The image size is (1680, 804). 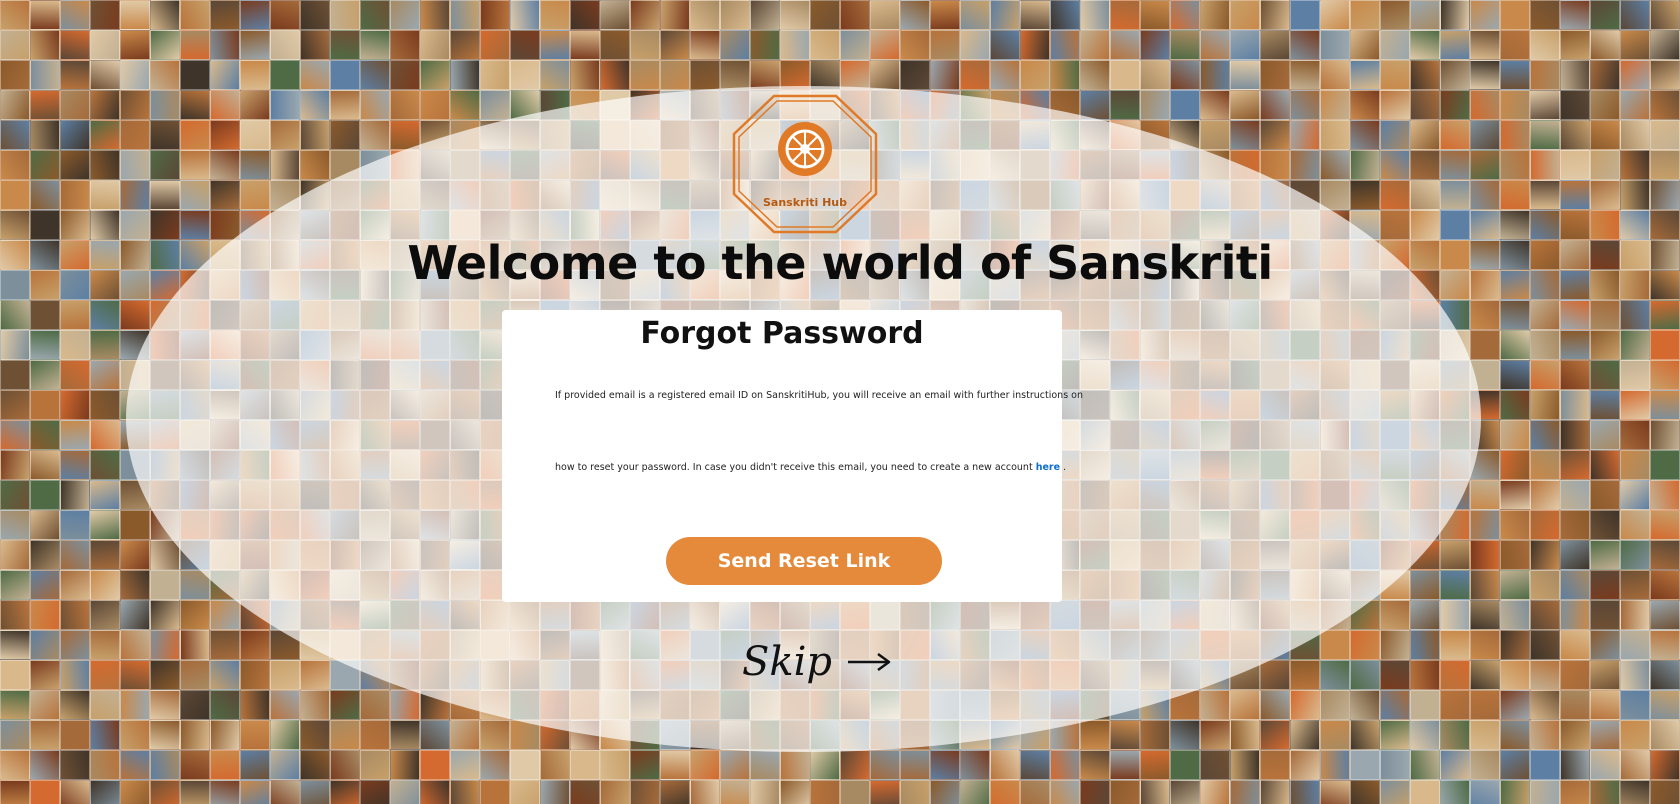 What do you see at coordinates (782, 333) in the screenshot?
I see `card-title: Forgot Password` at bounding box center [782, 333].